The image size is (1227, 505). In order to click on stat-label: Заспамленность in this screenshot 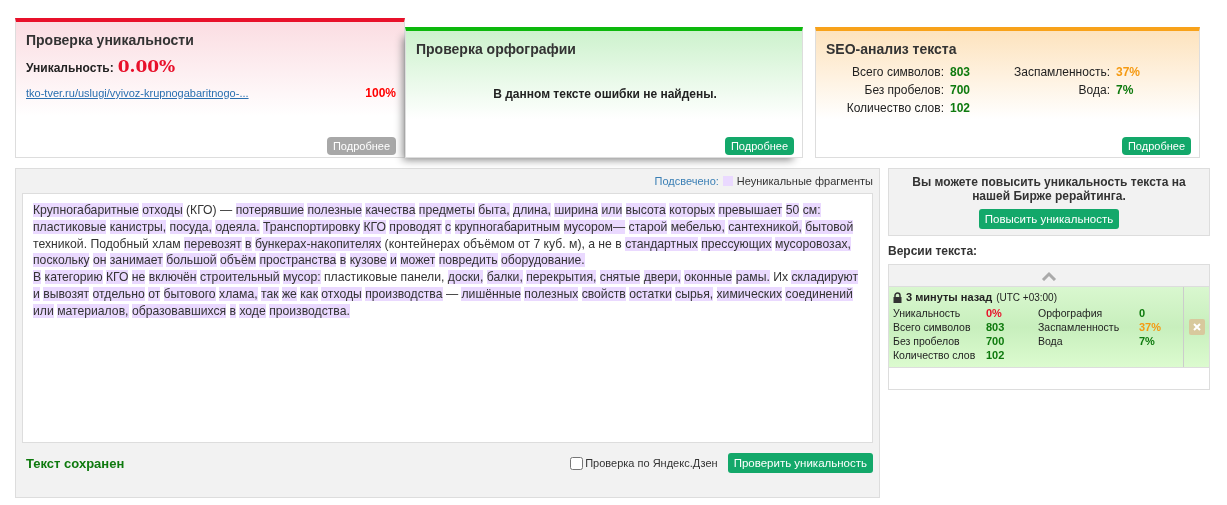, I will do `click(1079, 327)`.